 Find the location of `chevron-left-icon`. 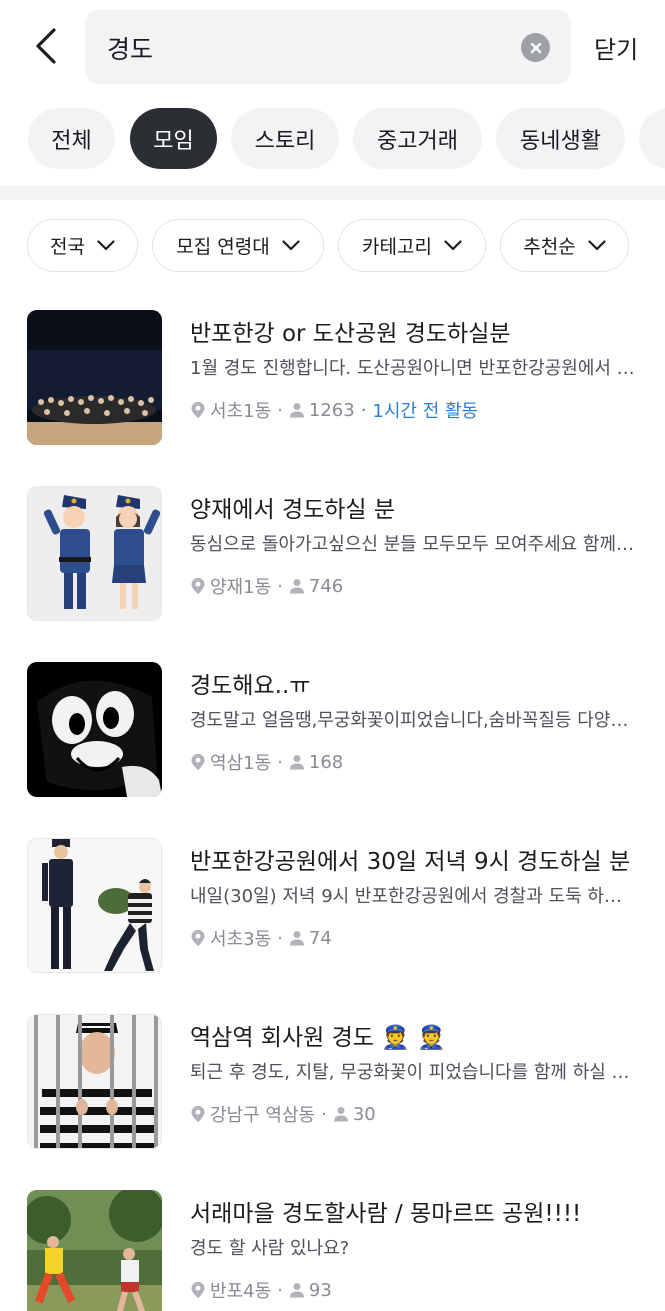

chevron-left-icon is located at coordinates (46, 46).